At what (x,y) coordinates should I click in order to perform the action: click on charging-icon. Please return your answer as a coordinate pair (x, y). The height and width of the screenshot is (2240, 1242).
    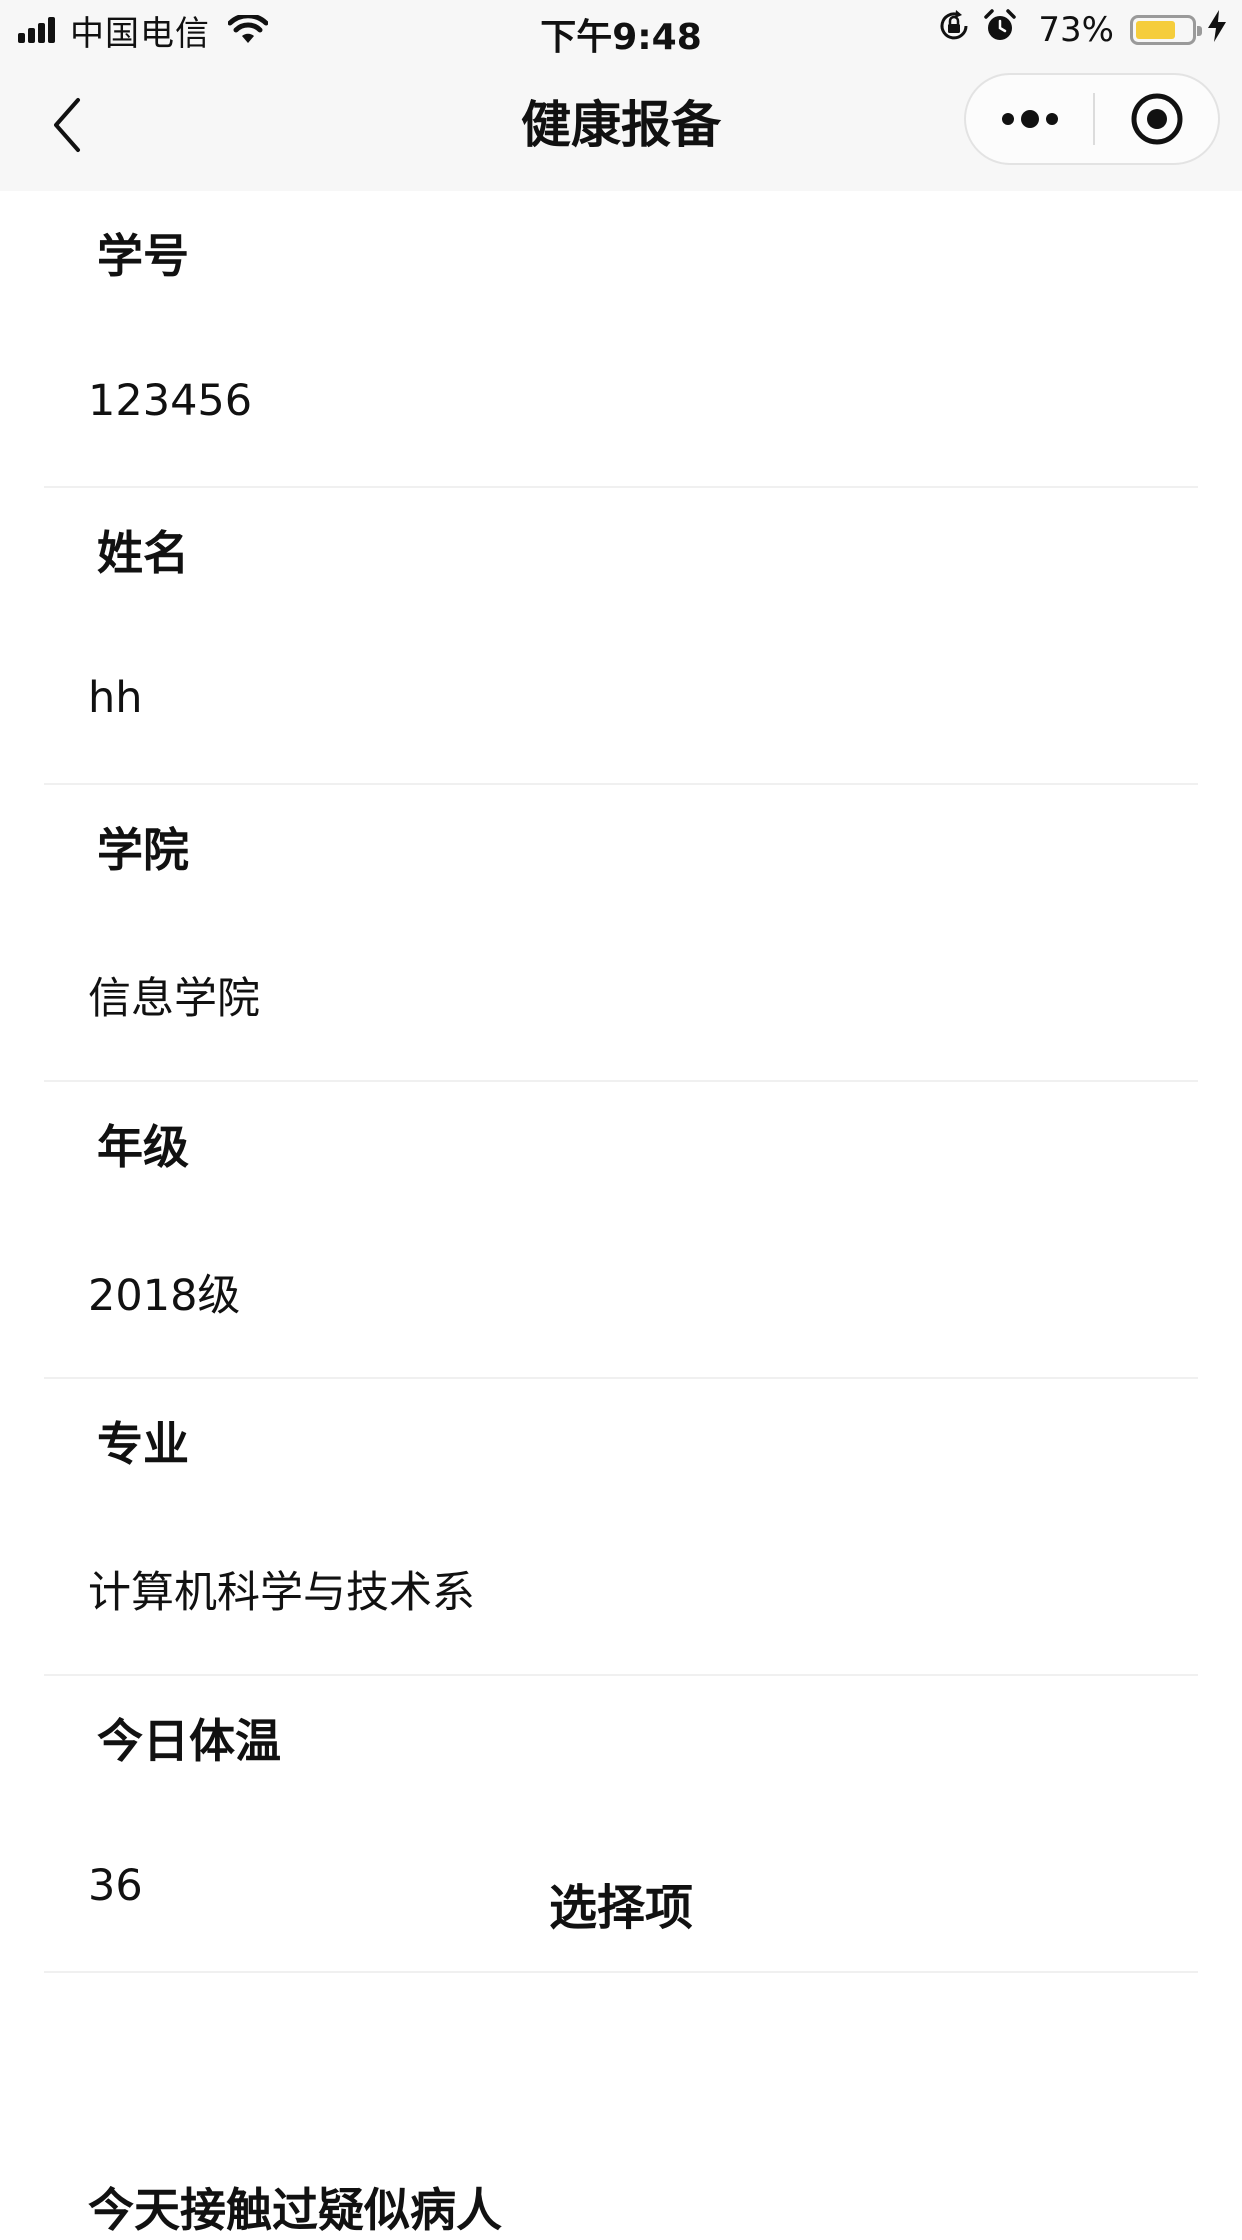
    Looking at the image, I should click on (1217, 30).